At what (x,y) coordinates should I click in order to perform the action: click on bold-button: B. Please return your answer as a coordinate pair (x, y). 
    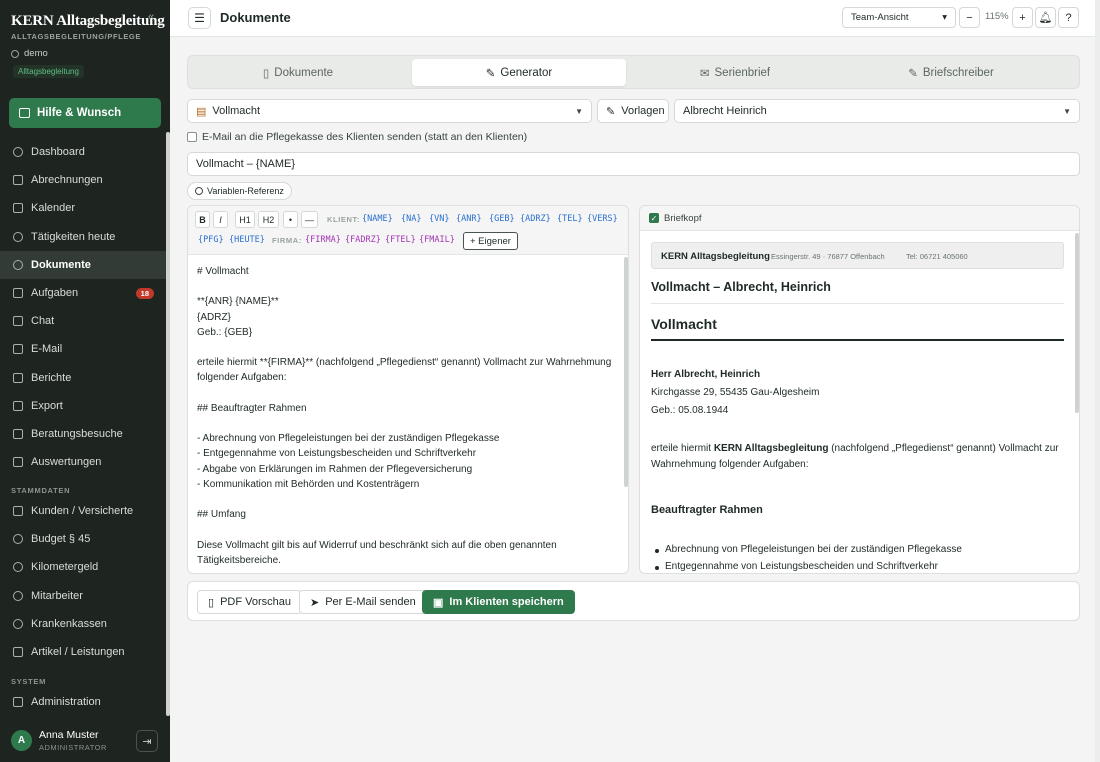
    Looking at the image, I should click on (202, 219).